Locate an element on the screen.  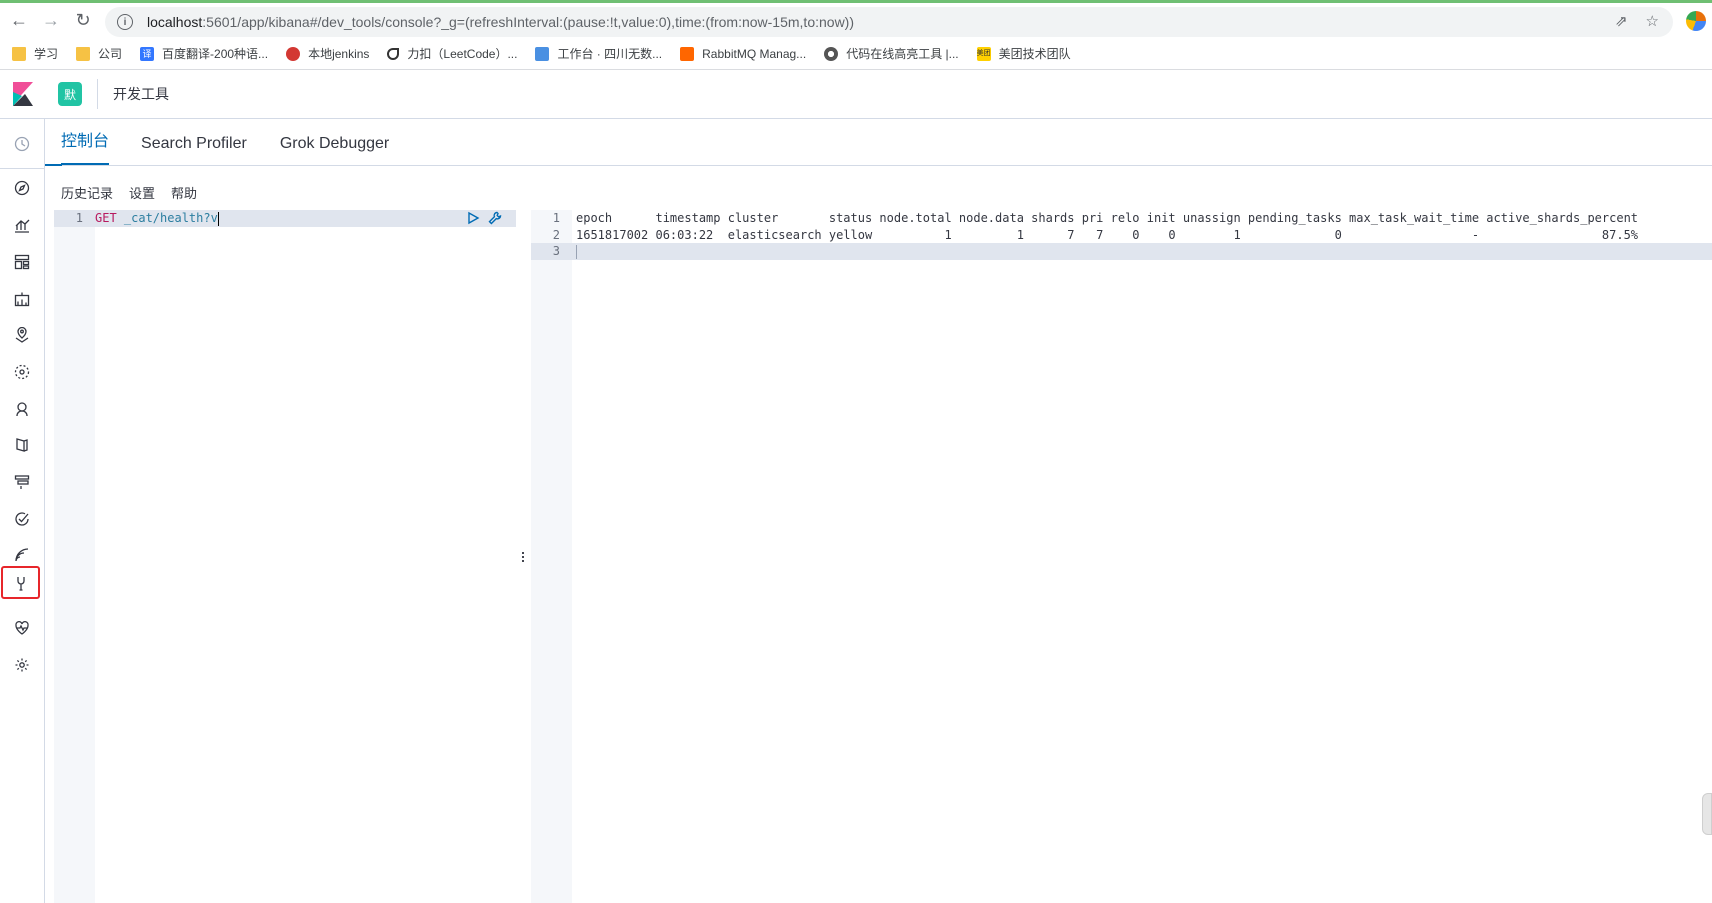
uptime-icon is located at coordinates (22, 519).